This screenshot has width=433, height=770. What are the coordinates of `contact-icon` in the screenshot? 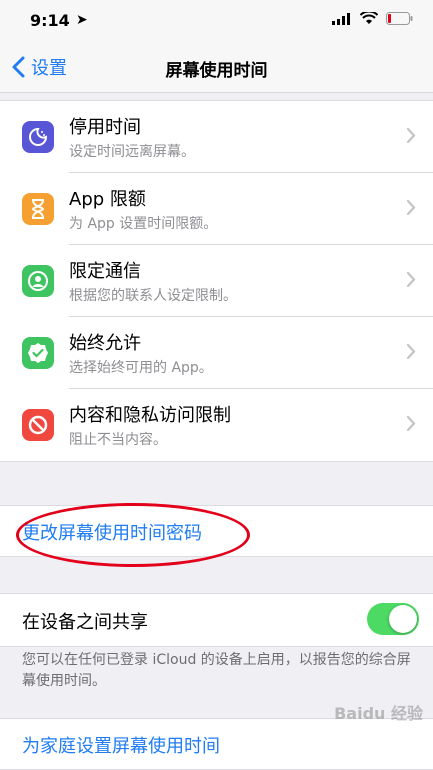 It's located at (38, 281).